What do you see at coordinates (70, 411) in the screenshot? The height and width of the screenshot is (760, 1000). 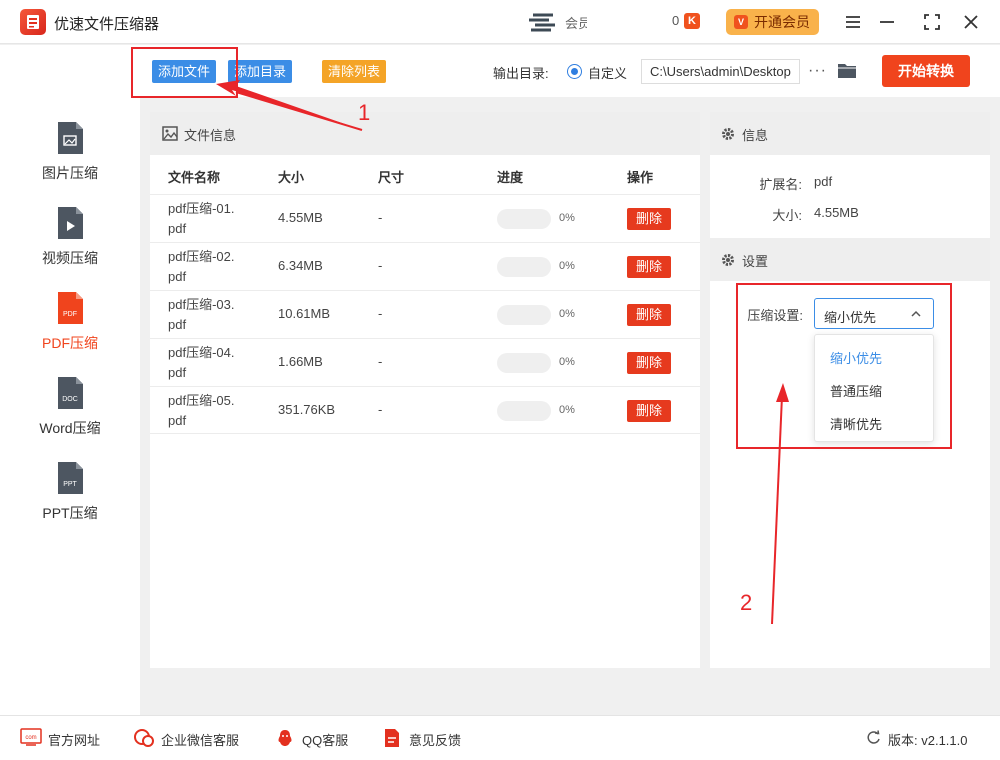 I see `sidebar-item-word-compress: DOC Word压缩` at bounding box center [70, 411].